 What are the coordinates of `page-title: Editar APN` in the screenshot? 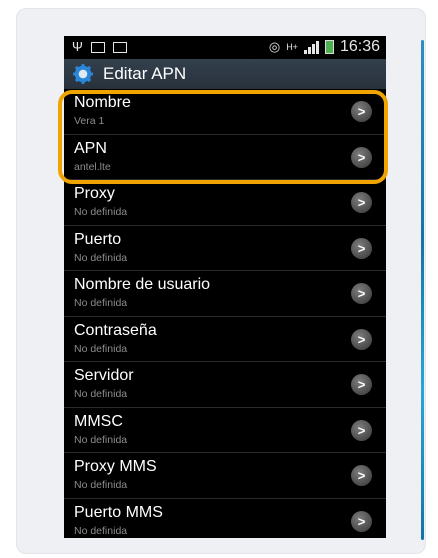 It's located at (145, 73).